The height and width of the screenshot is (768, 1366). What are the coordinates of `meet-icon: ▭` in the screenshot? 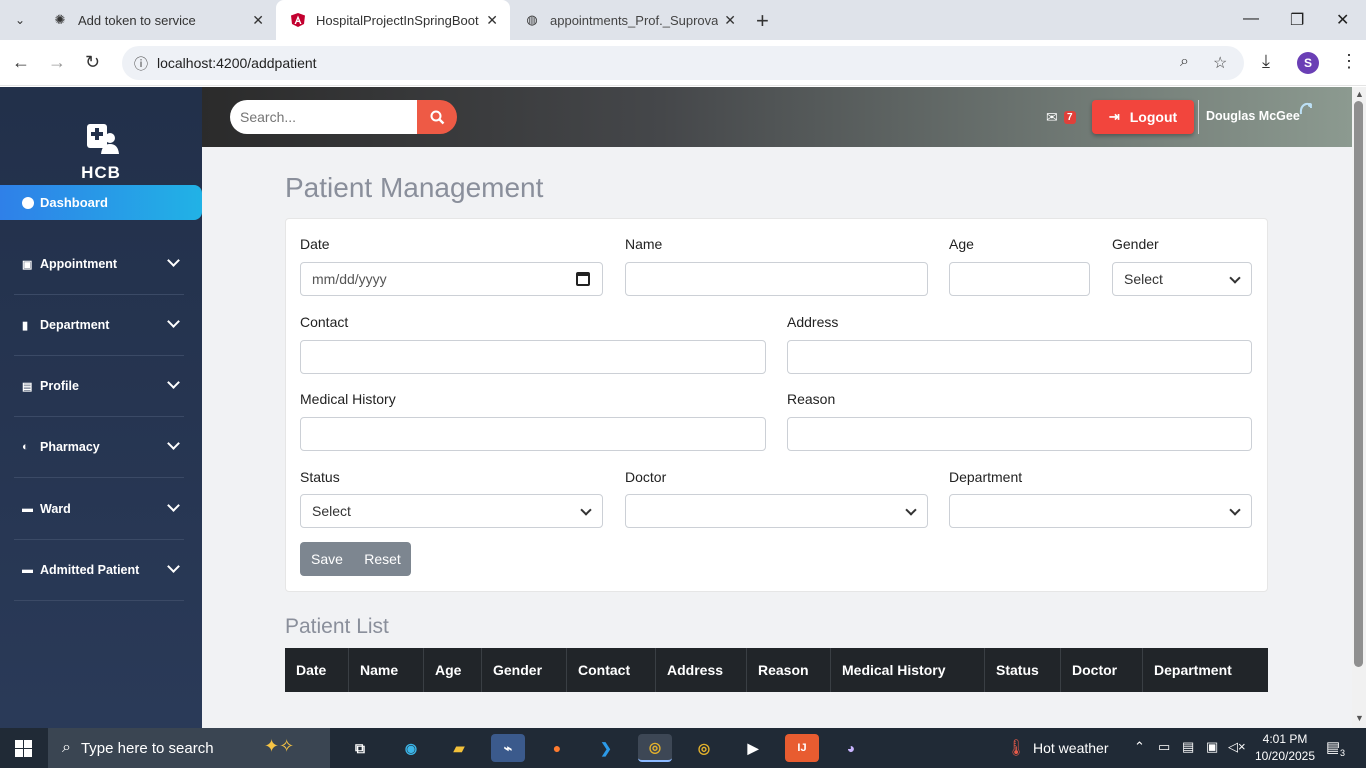 It's located at (1164, 747).